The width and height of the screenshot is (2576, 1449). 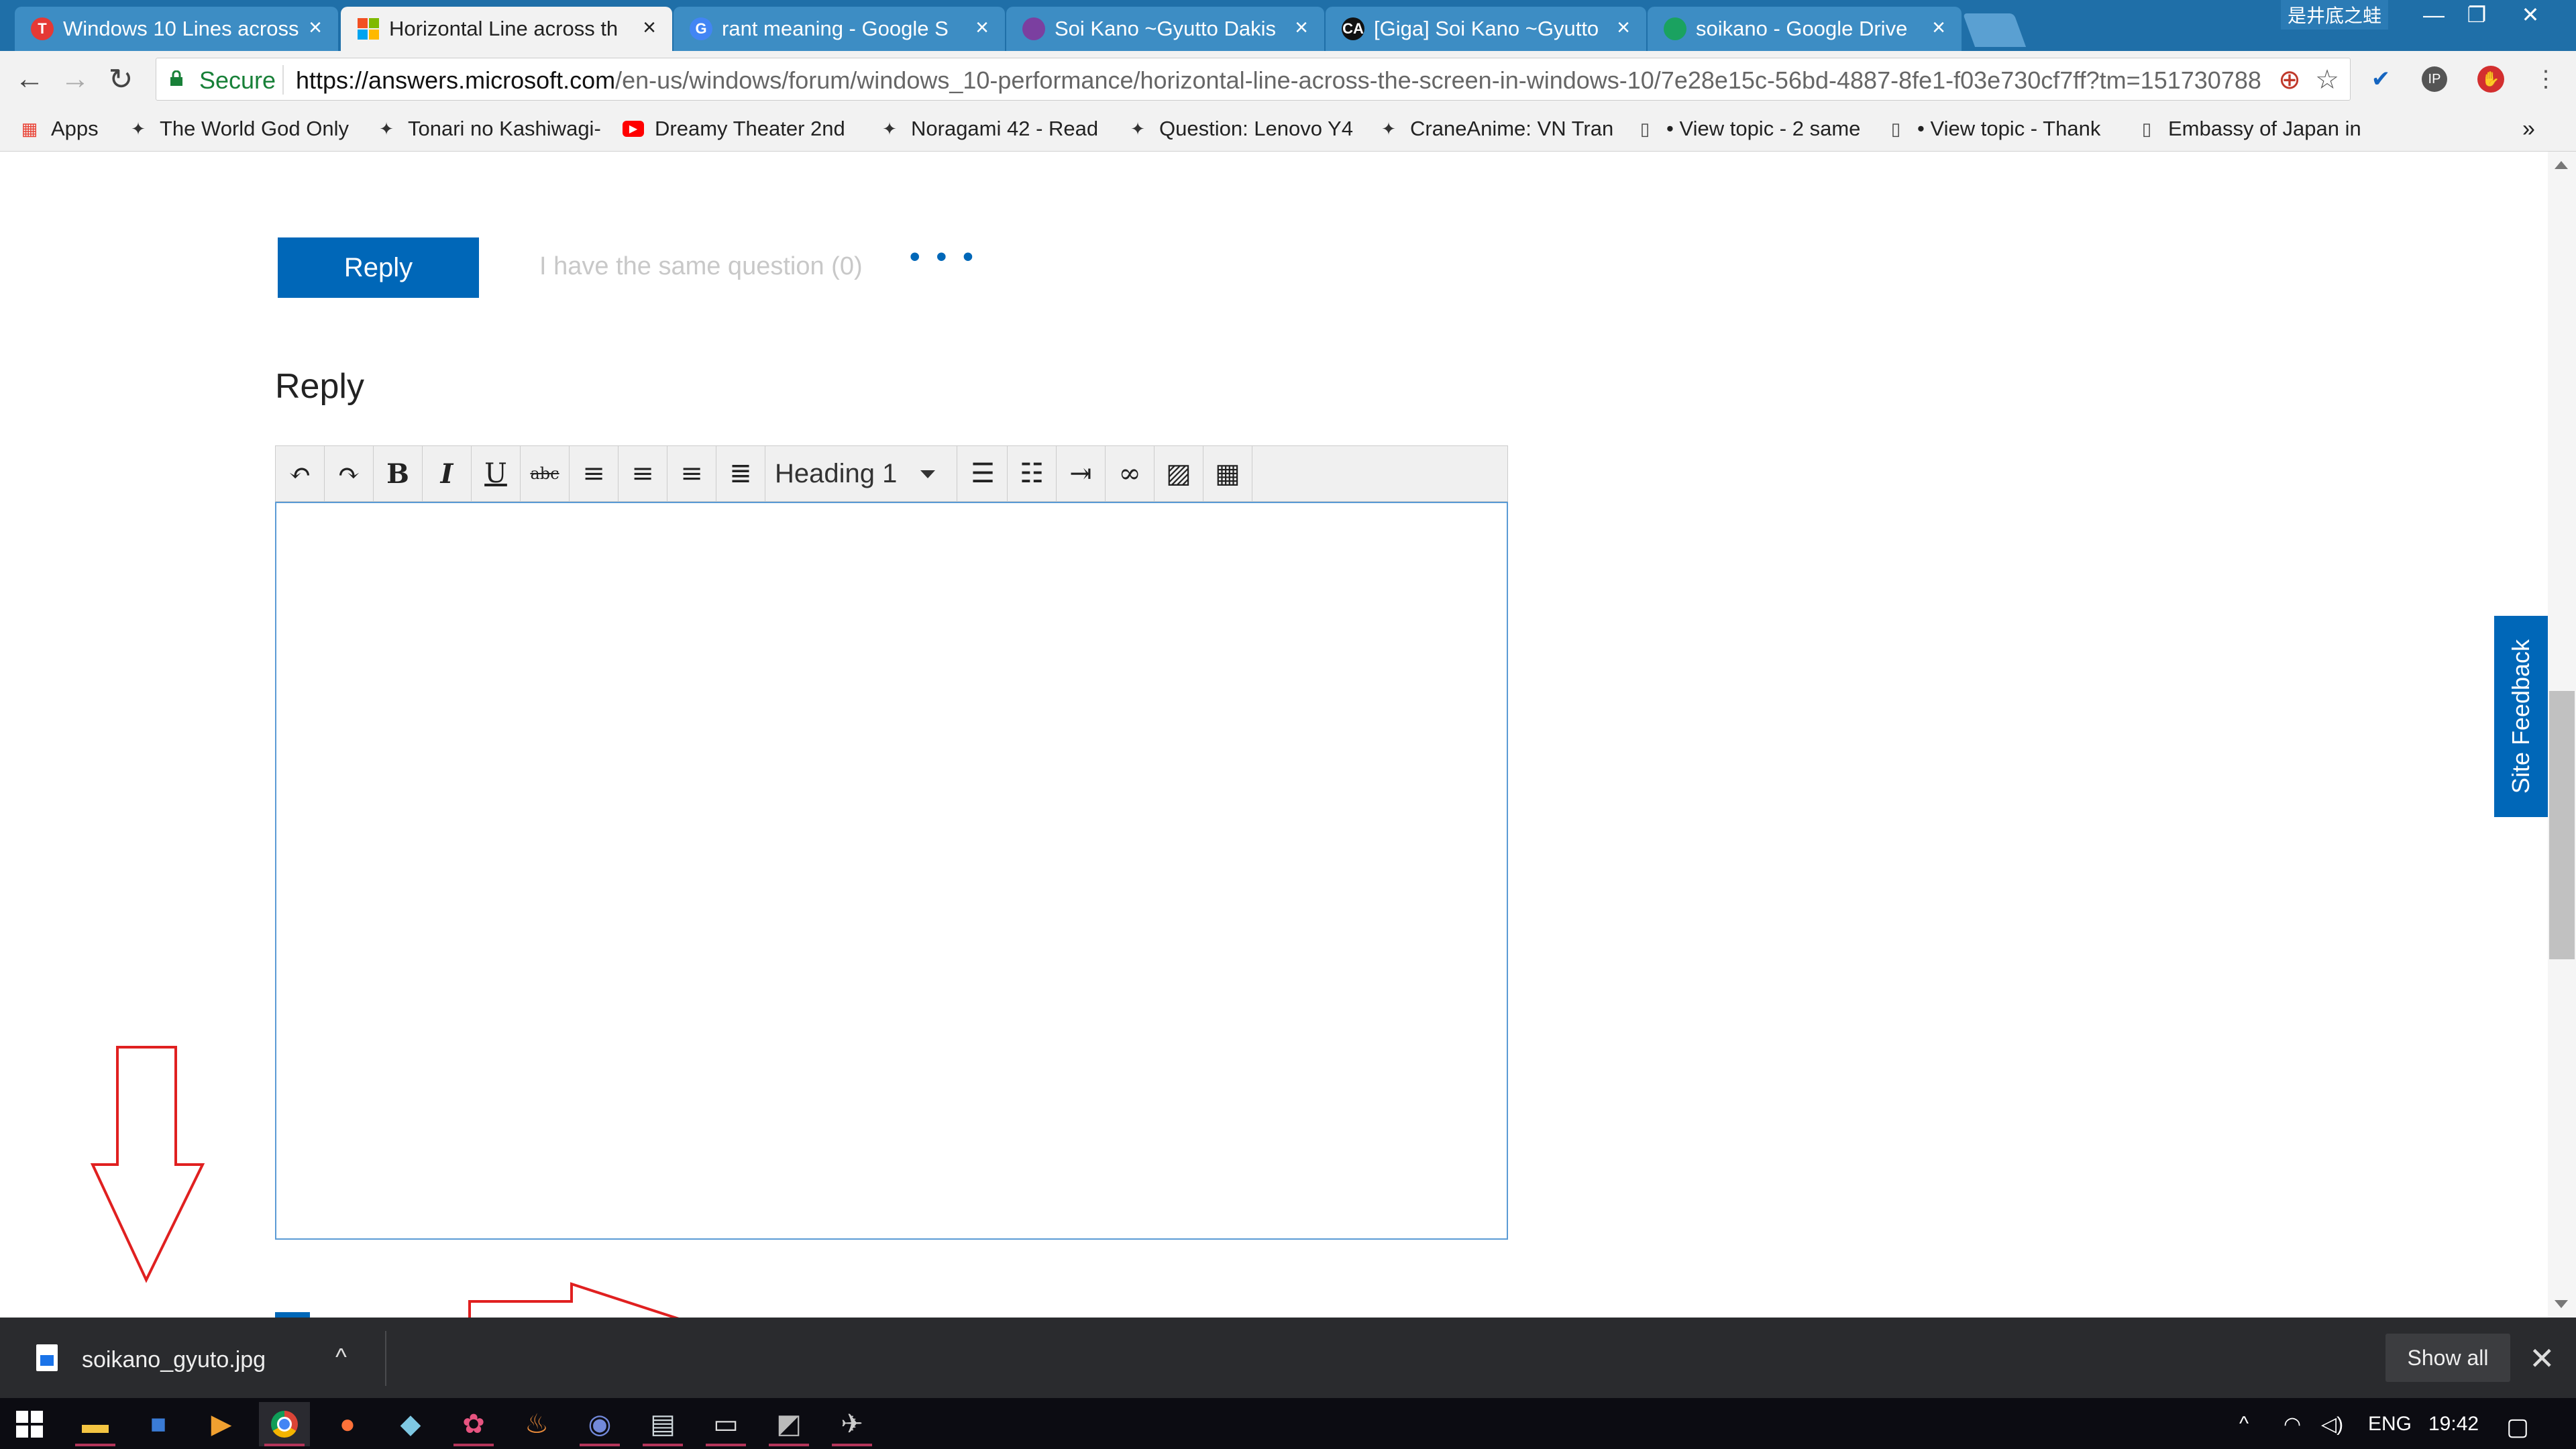 What do you see at coordinates (2561, 165) in the screenshot?
I see `scroll-up-icon` at bounding box center [2561, 165].